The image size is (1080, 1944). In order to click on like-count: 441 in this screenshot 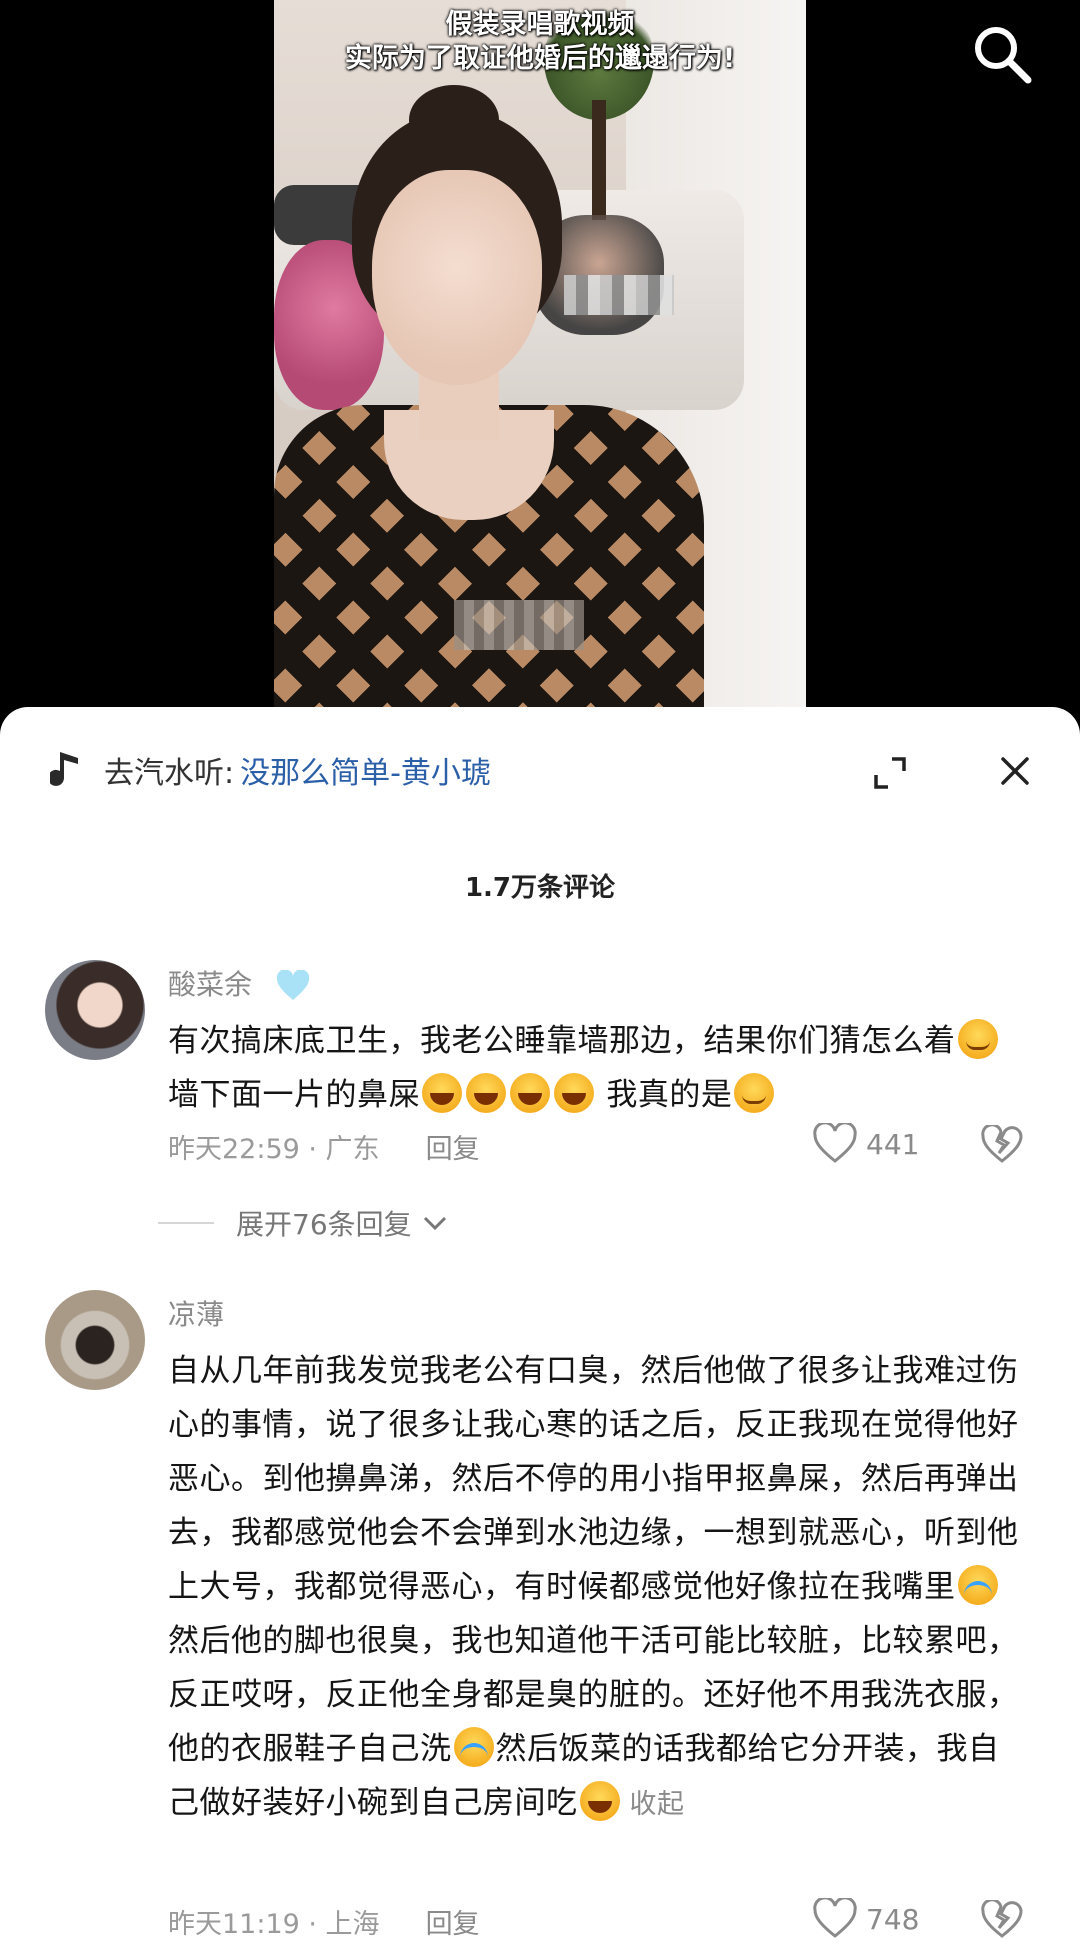, I will do `click(893, 1144)`.